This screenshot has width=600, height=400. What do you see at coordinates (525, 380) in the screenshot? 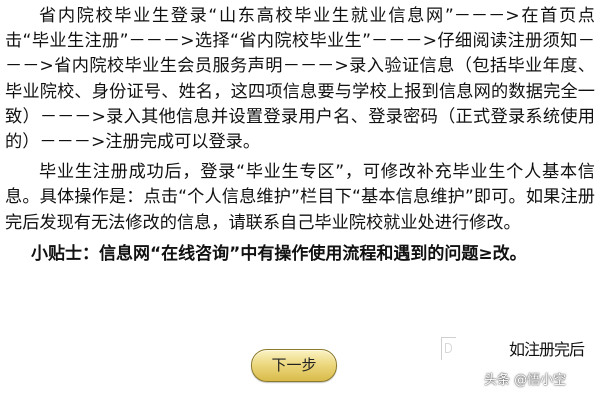
I see `source-watermark: 头条 @悟小空` at bounding box center [525, 380].